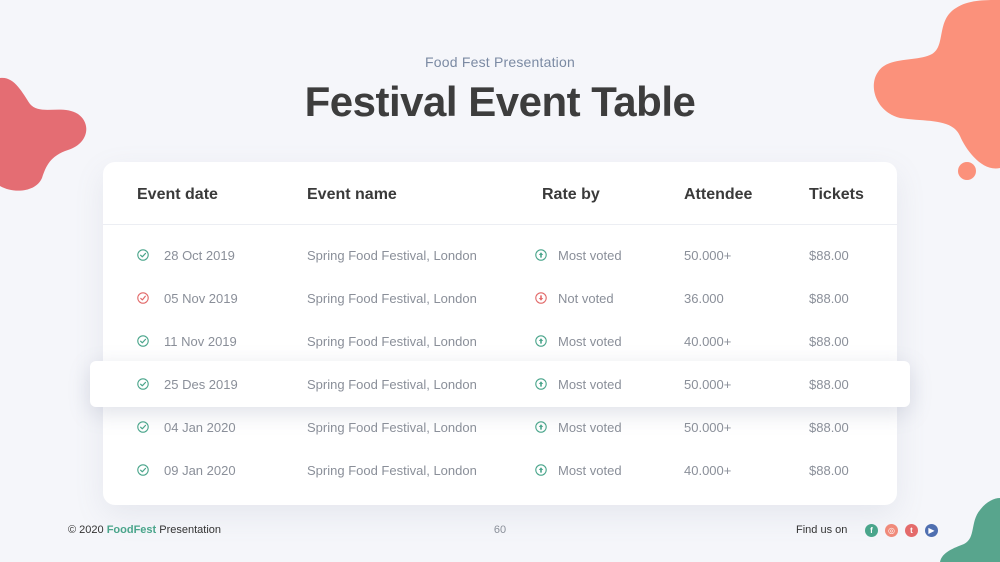 This screenshot has height=562, width=1000. What do you see at coordinates (200, 470) in the screenshot?
I see `event-date: 09 Jan 2020` at bounding box center [200, 470].